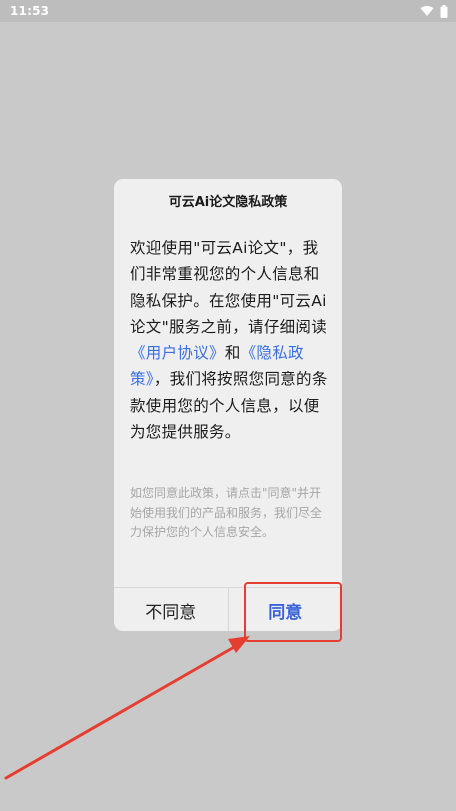 This screenshot has height=811, width=456. What do you see at coordinates (127, 708) in the screenshot?
I see `pointer-arrow-icon` at bounding box center [127, 708].